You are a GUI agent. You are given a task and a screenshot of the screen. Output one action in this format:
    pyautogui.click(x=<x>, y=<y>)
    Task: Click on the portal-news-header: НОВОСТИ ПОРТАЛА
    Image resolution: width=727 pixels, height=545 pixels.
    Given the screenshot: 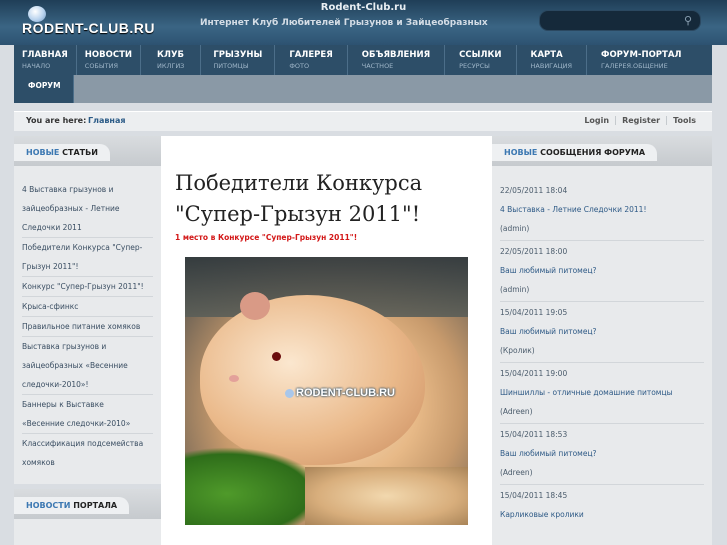 What is the action you would take?
    pyautogui.click(x=87, y=504)
    